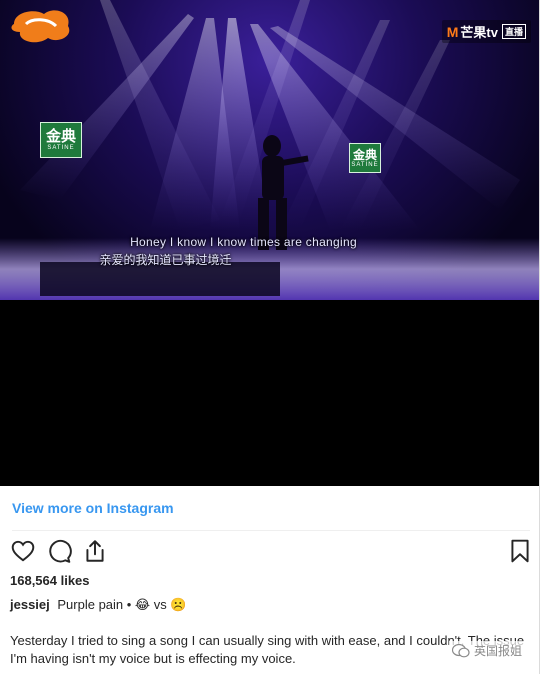 Image resolution: width=541 pixels, height=674 pixels. What do you see at coordinates (520, 551) in the screenshot?
I see `bookmark-icon` at bounding box center [520, 551].